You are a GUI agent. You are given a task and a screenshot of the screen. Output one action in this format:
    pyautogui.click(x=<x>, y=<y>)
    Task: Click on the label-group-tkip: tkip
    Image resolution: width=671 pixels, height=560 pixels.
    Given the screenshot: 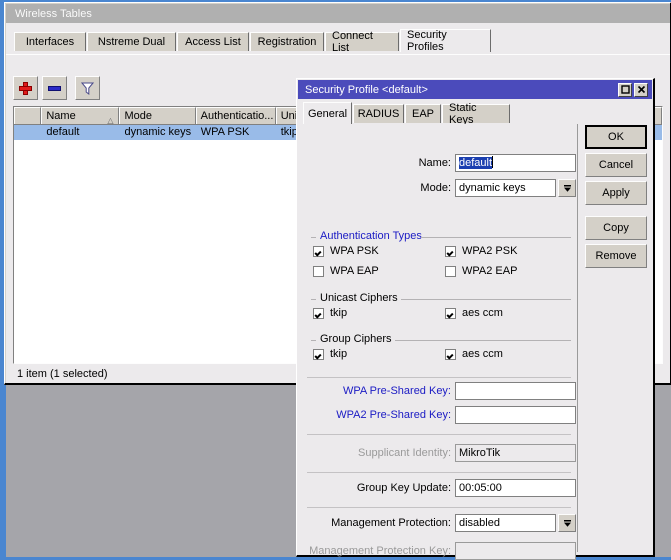 What is the action you would take?
    pyautogui.click(x=339, y=354)
    